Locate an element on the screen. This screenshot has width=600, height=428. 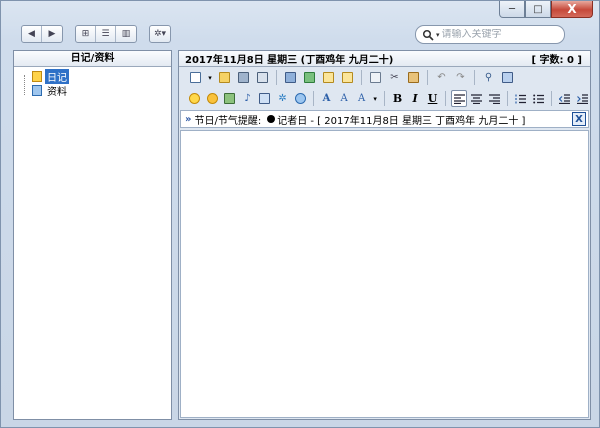
search-input is located at coordinates (501, 34).